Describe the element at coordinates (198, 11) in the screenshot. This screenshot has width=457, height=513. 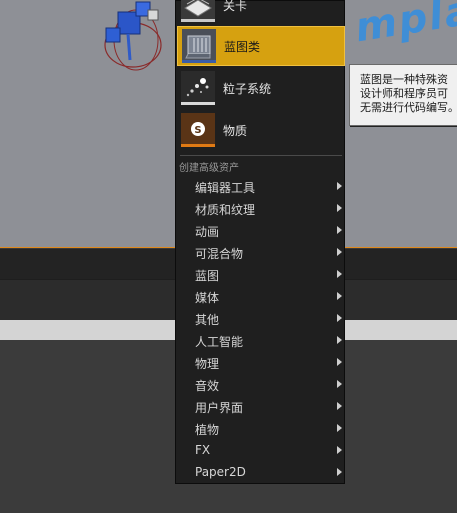
I see `level-icon` at that location.